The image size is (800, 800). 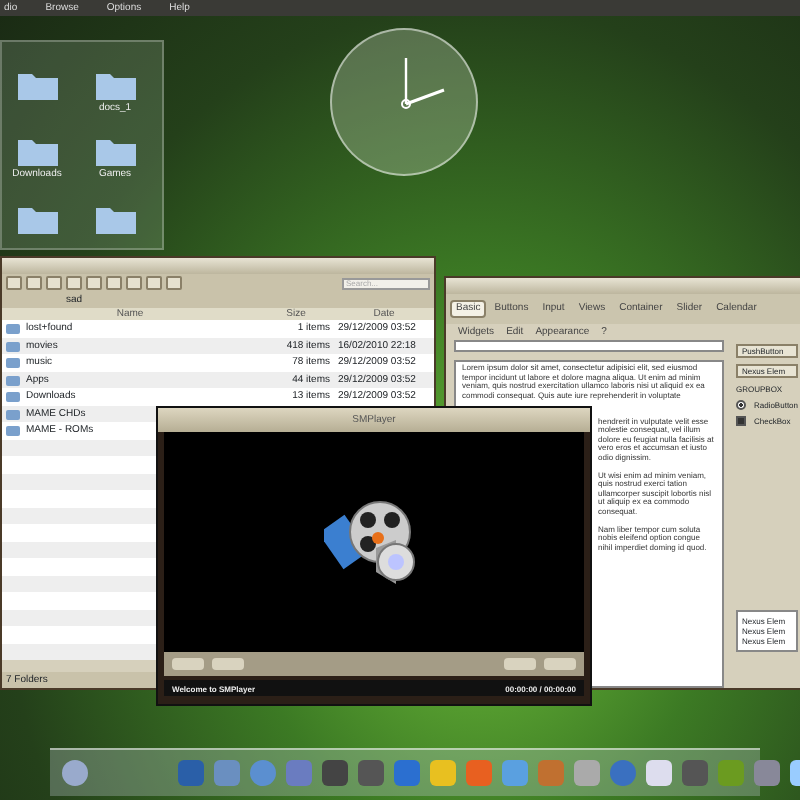 I want to click on volume-button, so click(x=560, y=664).